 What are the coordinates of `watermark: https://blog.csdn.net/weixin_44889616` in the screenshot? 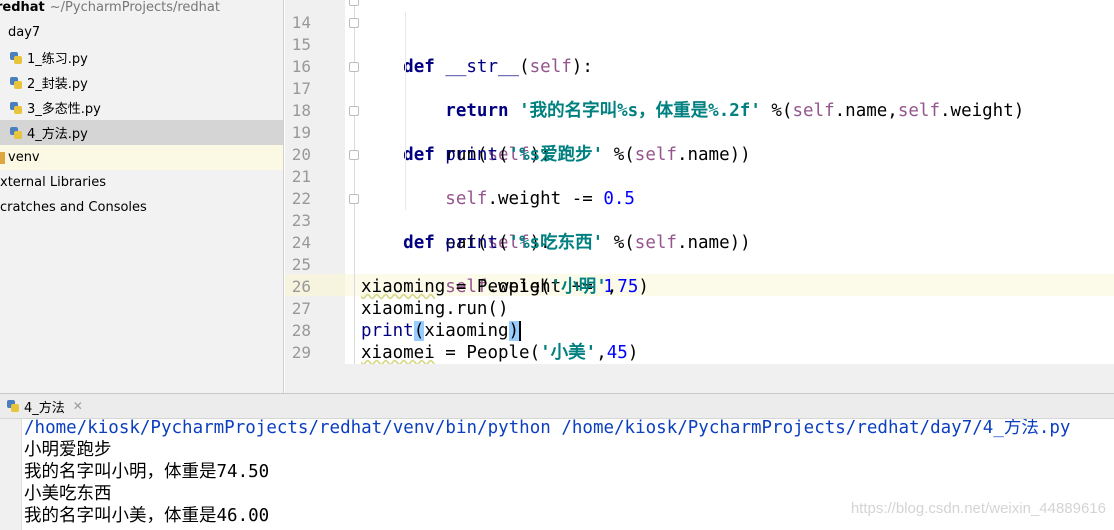 It's located at (978, 508).